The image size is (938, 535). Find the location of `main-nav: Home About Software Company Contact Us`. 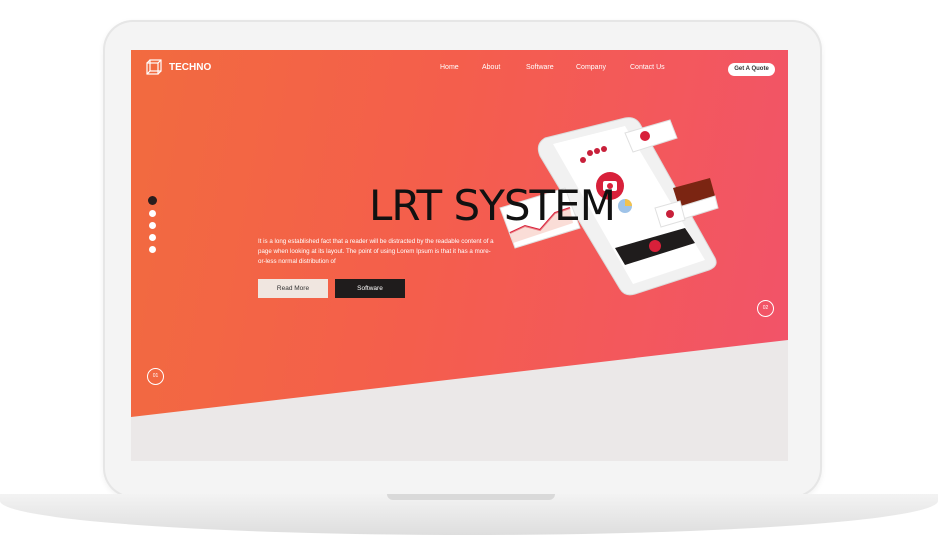

main-nav: Home About Software Company Contact Us is located at coordinates (459, 70).